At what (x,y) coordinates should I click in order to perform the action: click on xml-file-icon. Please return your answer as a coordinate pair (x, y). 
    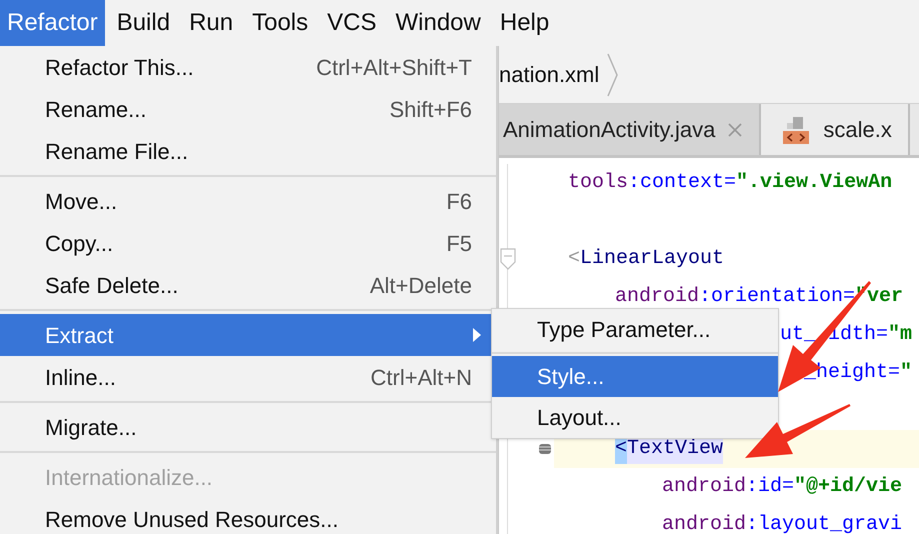
    Looking at the image, I should click on (796, 129).